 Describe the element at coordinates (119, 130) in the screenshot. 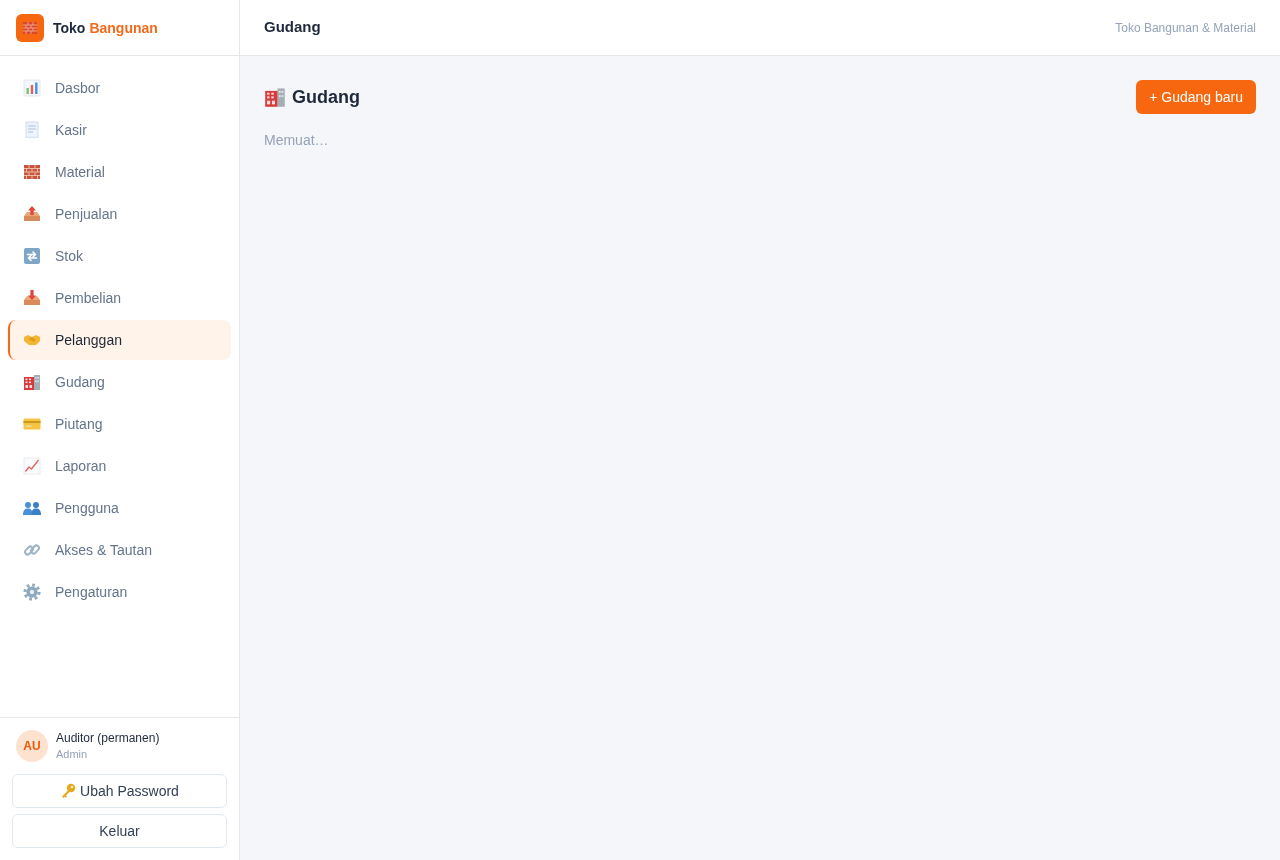

I see `nav-item: Kasir` at that location.